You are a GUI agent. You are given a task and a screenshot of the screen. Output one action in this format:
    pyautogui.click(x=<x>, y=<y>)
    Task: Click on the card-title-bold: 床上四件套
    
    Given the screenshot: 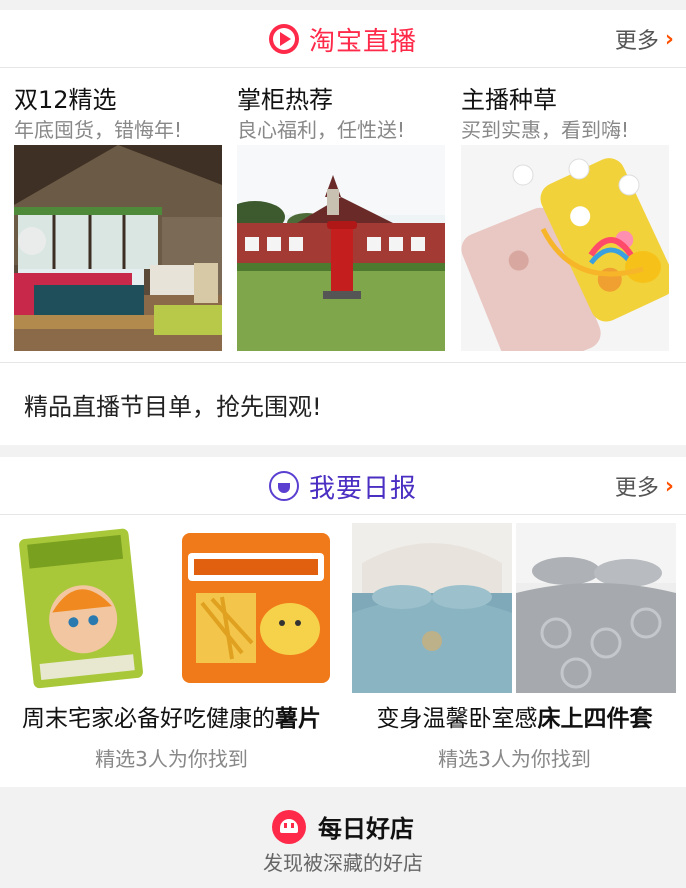 What is the action you would take?
    pyautogui.click(x=595, y=719)
    